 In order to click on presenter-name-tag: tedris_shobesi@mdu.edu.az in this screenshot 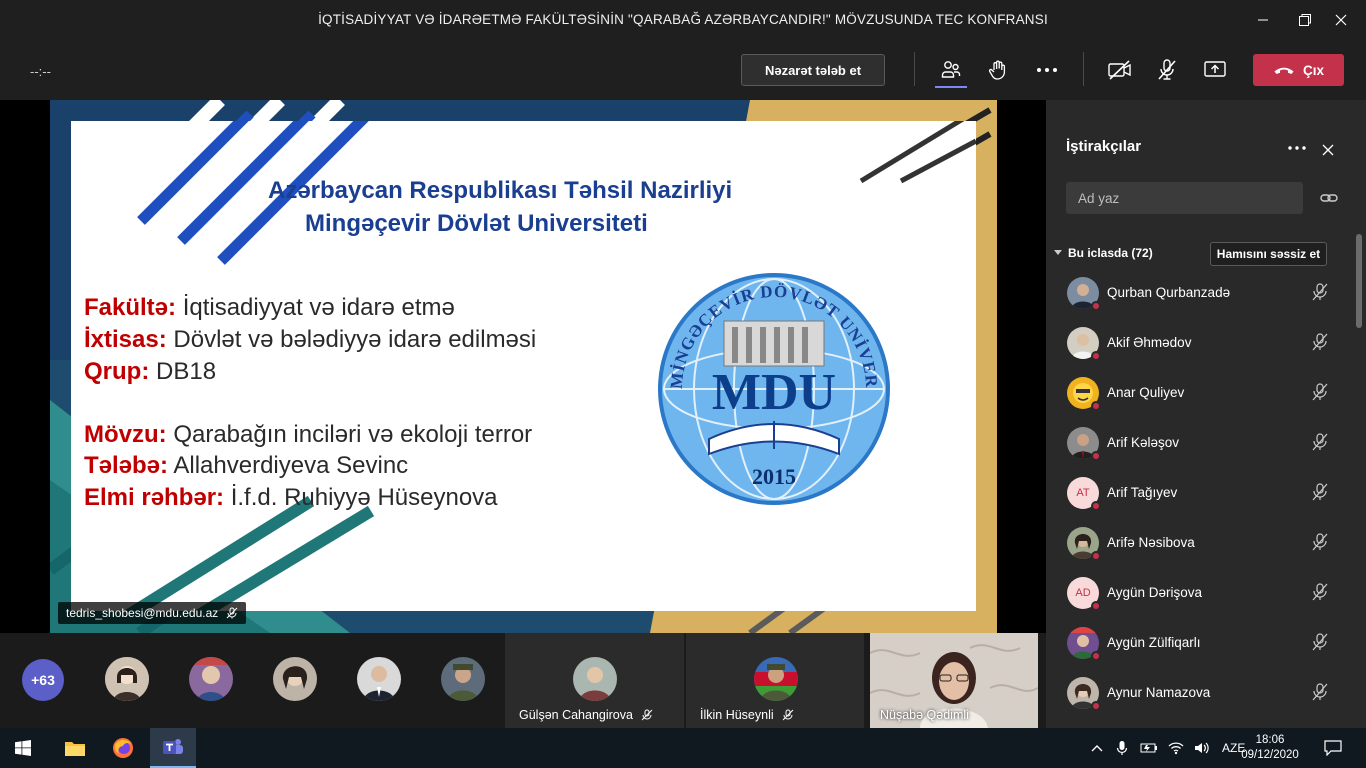, I will do `click(152, 613)`.